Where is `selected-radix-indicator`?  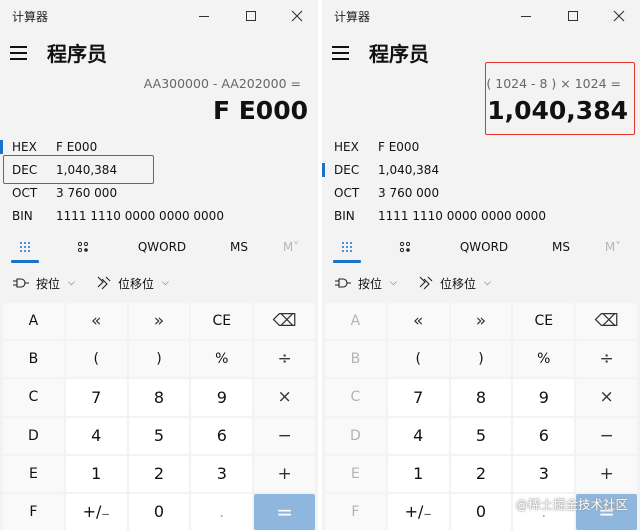 selected-radix-indicator is located at coordinates (323, 170).